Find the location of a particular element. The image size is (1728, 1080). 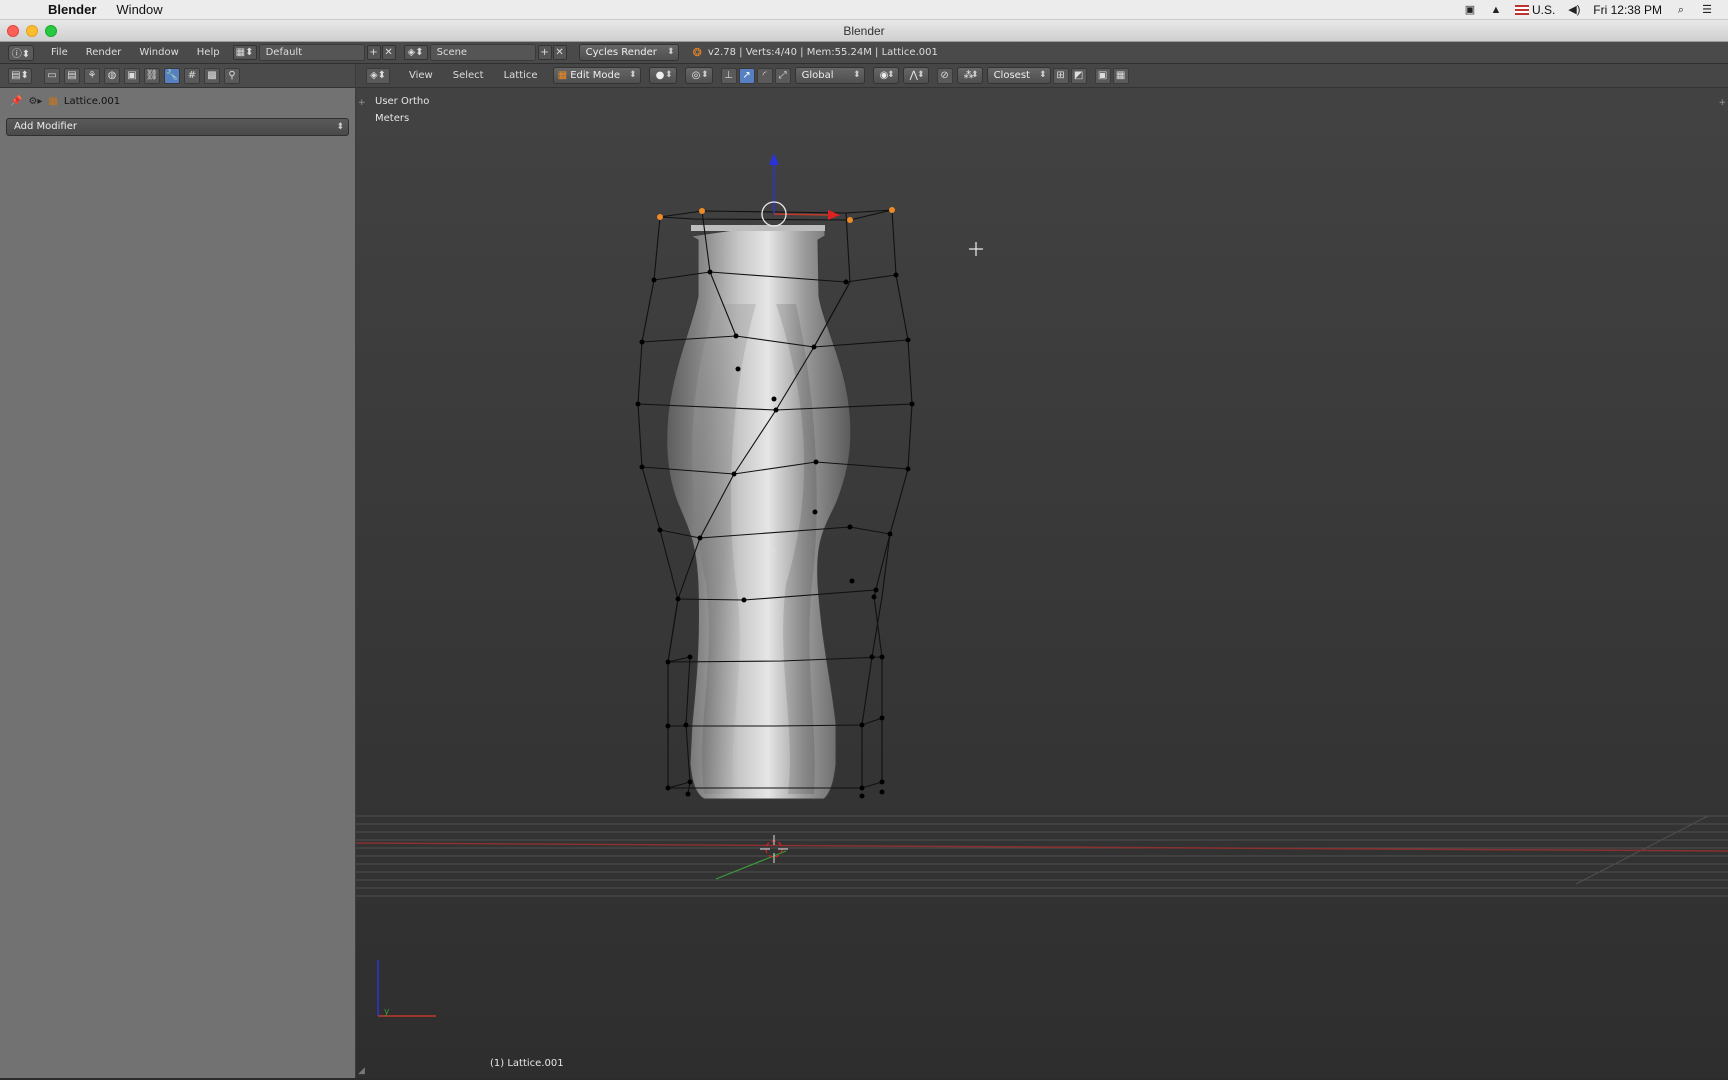

menu-help: Help is located at coordinates (208, 52).